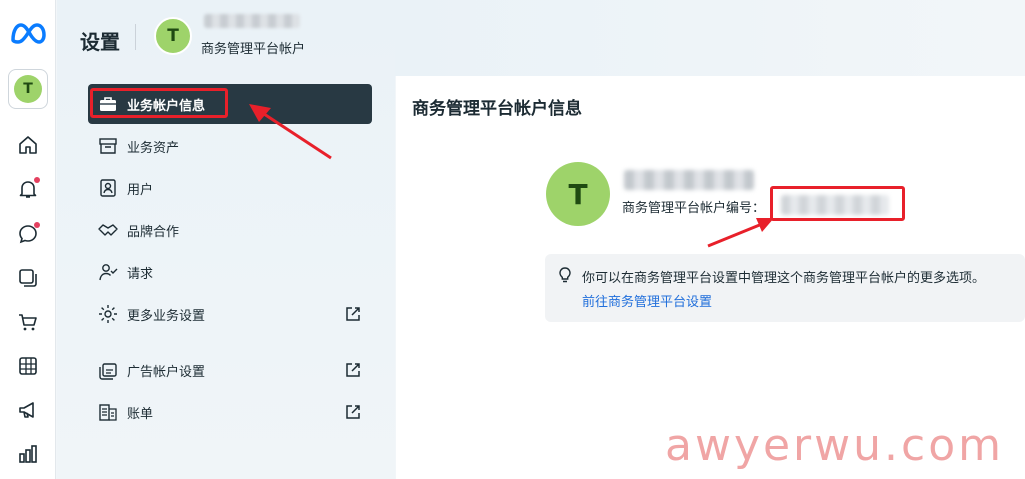  Describe the element at coordinates (565, 275) in the screenshot. I see `lightbulb-icon` at that location.